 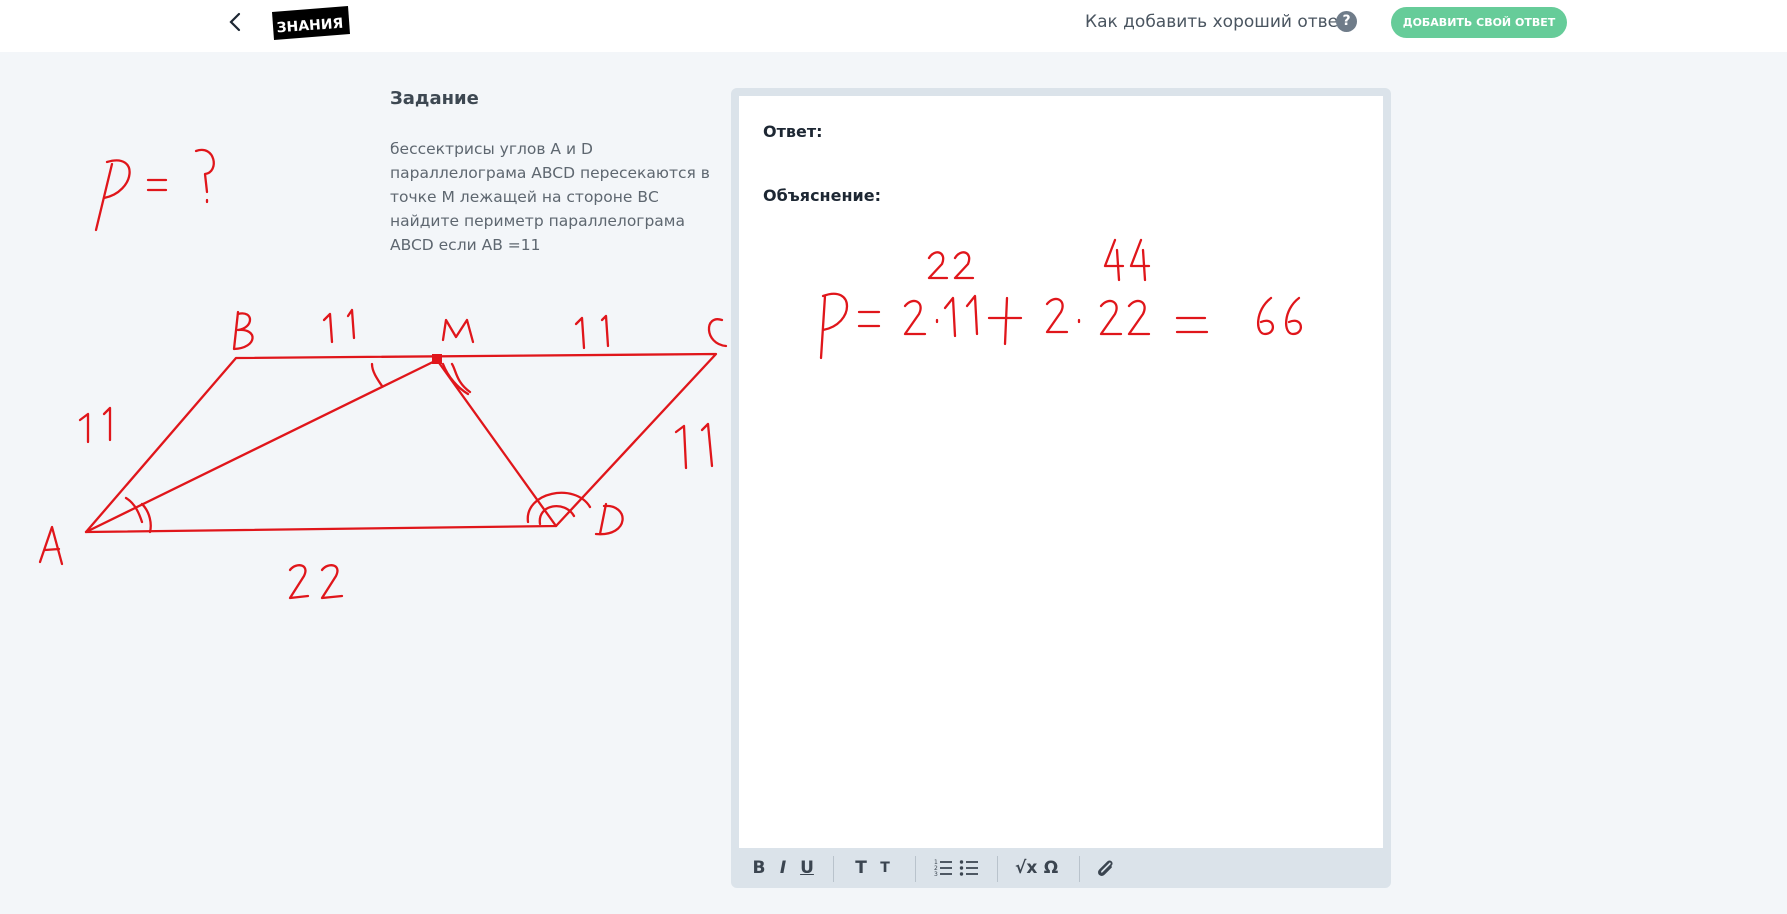 I want to click on handwritten-solution, so click(x=1060, y=299).